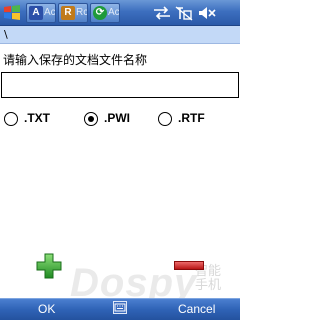 The width and height of the screenshot is (320, 320). Describe the element at coordinates (207, 13) in the screenshot. I see `volume-muted-icon` at that location.